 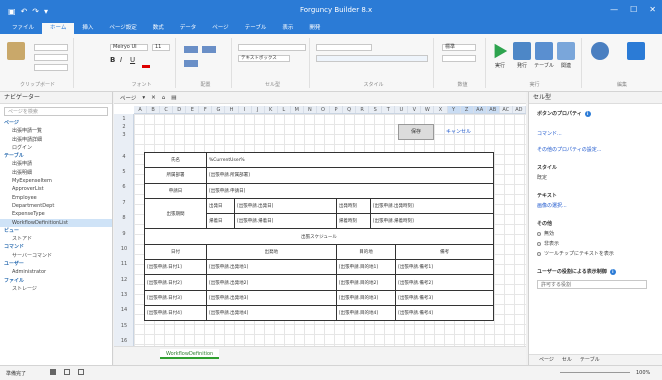 What do you see at coordinates (458, 131) in the screenshot?
I see `cancel-link: キャンセル` at bounding box center [458, 131].